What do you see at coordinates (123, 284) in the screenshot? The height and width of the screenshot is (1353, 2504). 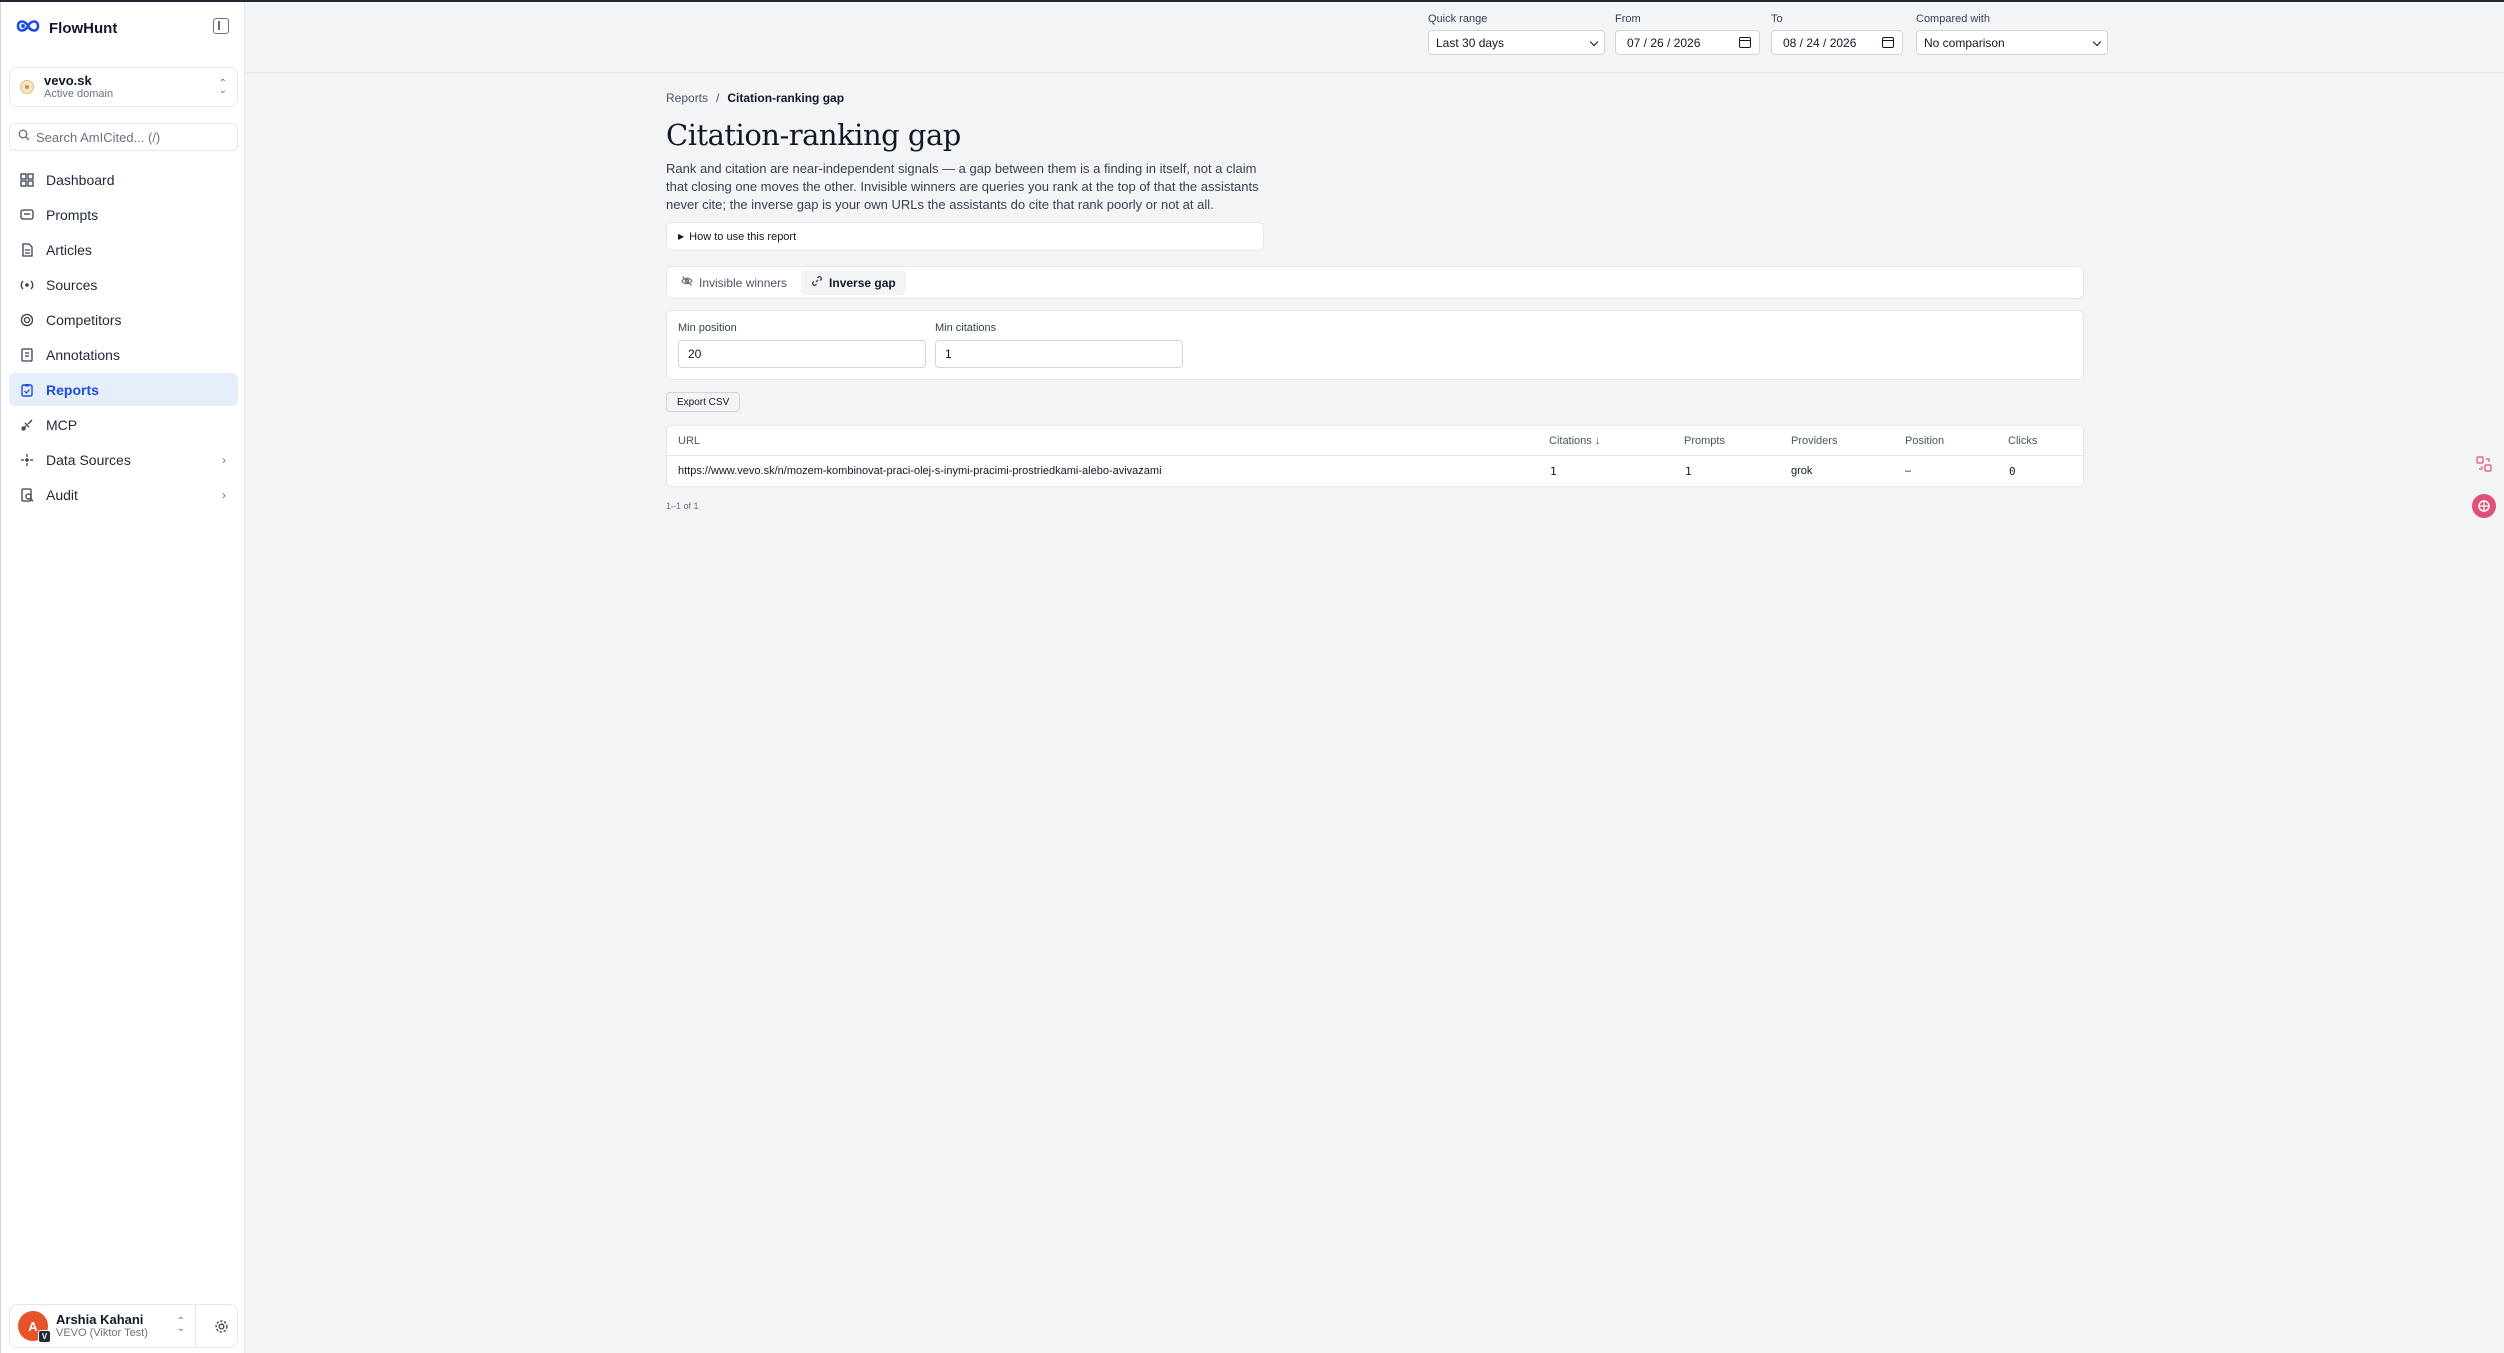 I see `sidebar-item-sources: Sources` at bounding box center [123, 284].